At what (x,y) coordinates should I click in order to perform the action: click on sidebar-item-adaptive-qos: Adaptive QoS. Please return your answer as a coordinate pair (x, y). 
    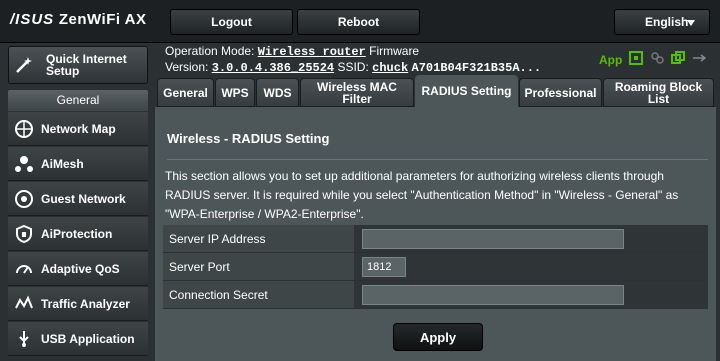
    Looking at the image, I should click on (78, 269).